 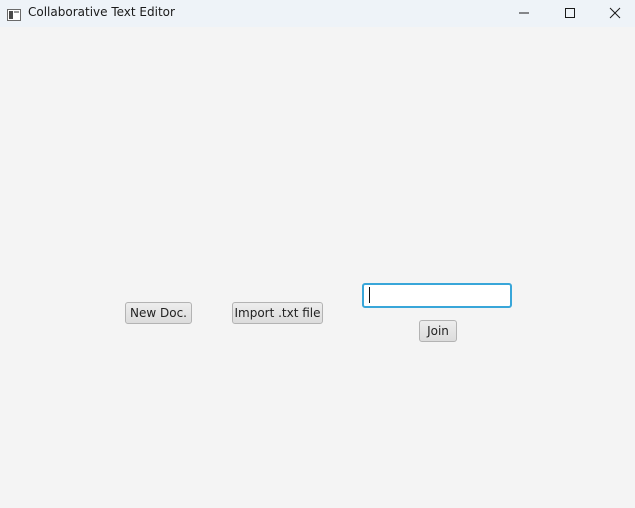 I want to click on maximize-icon, so click(x=570, y=13).